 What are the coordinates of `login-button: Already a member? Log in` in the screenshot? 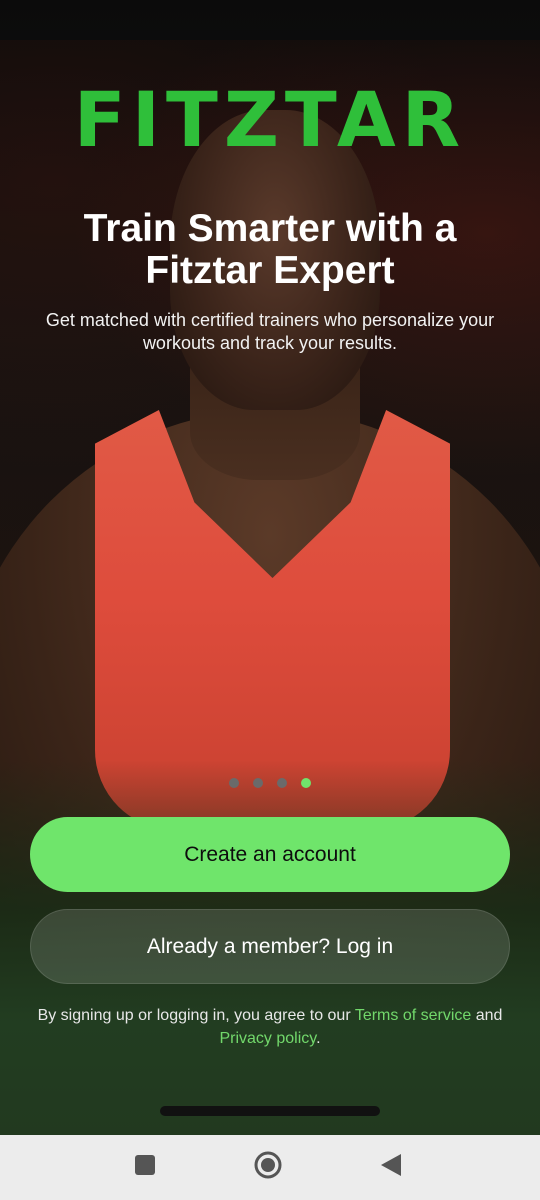 It's located at (270, 946).